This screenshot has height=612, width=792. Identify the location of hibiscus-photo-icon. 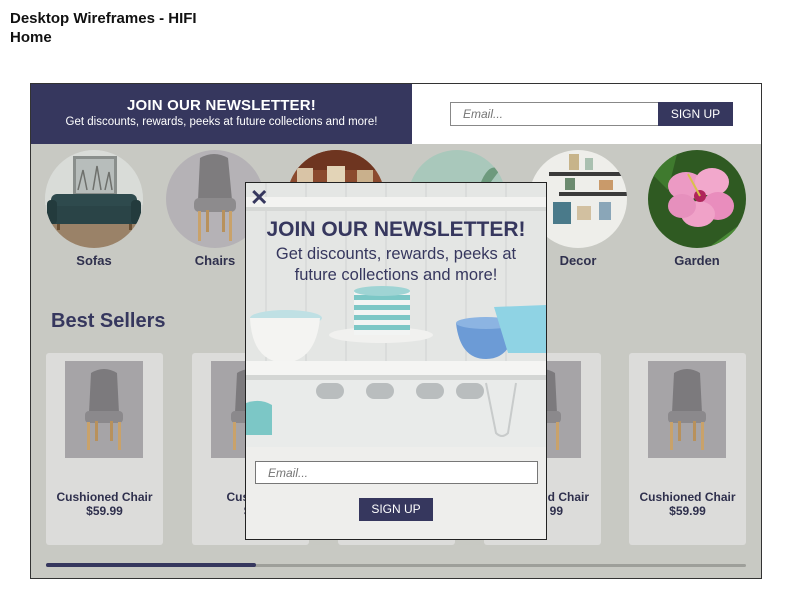
(697, 199).